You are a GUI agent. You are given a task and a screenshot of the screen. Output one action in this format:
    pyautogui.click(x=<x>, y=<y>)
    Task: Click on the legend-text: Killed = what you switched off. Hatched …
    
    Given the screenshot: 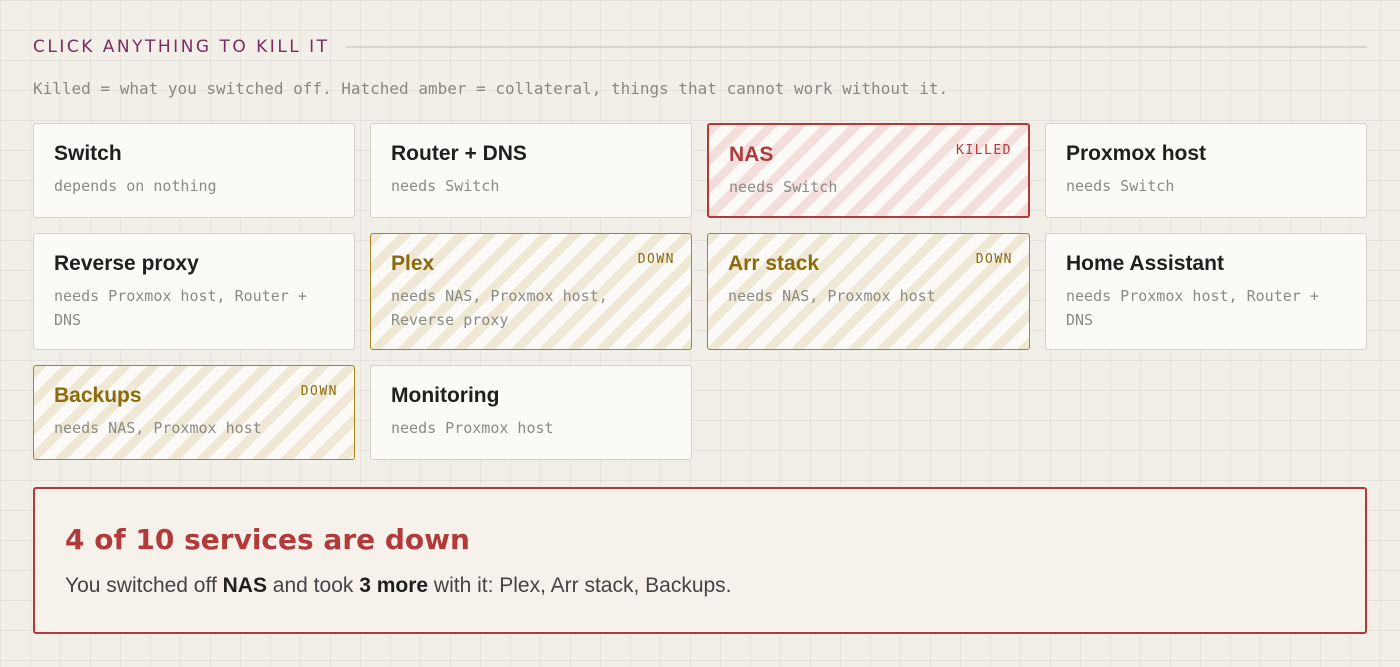 What is the action you would take?
    pyautogui.click(x=491, y=88)
    